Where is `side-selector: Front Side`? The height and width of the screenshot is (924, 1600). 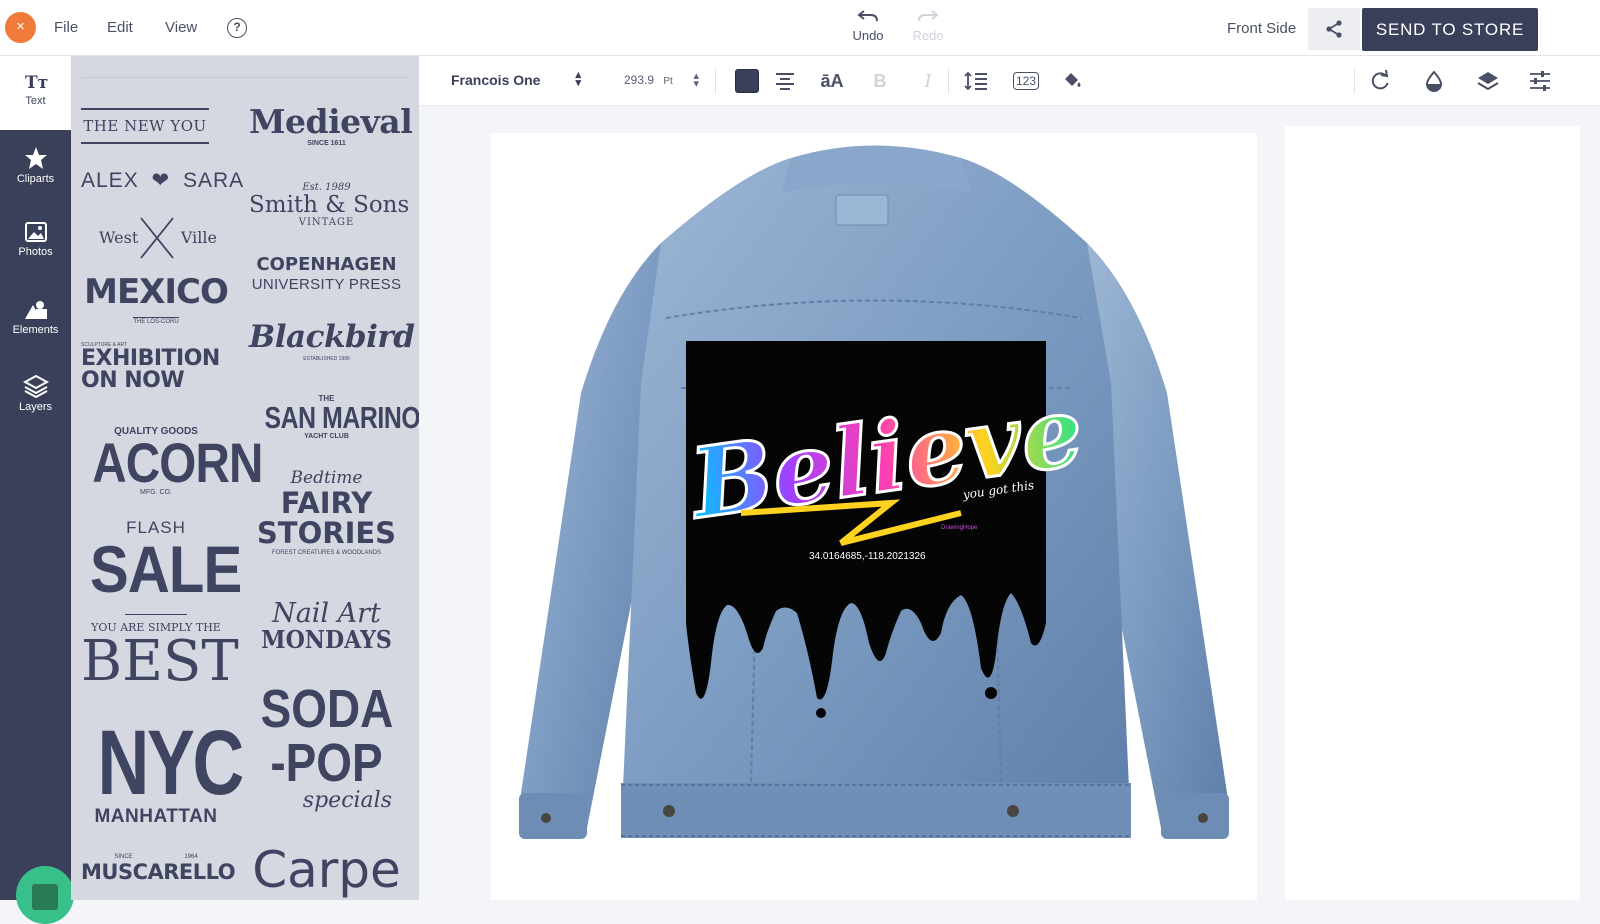
side-selector: Front Side is located at coordinates (1261, 28).